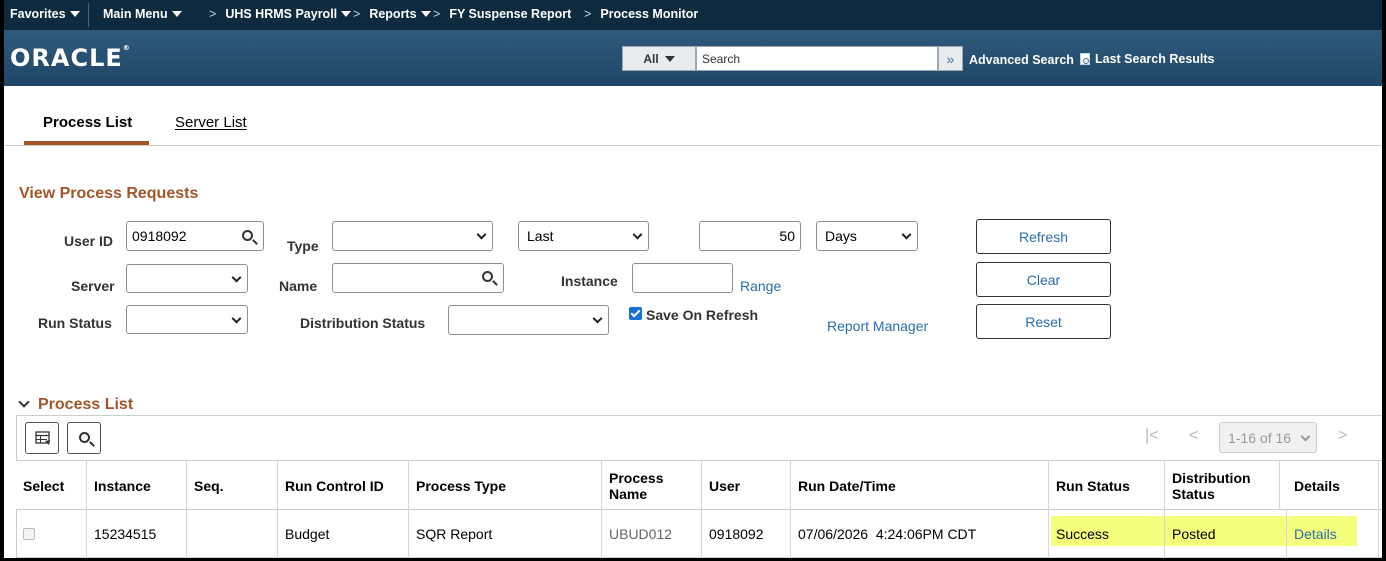 The width and height of the screenshot is (1386, 561). I want to click on range-link: Range, so click(760, 286).